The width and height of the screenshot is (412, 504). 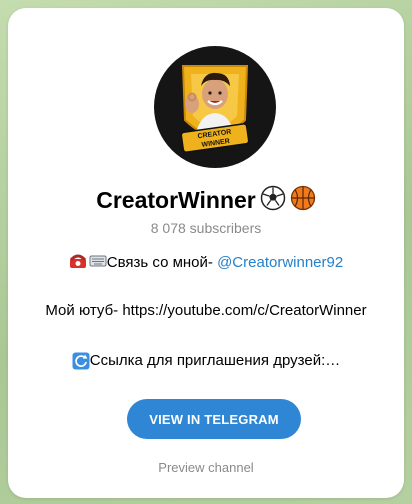 What do you see at coordinates (303, 200) in the screenshot?
I see `basketball-icon` at bounding box center [303, 200].